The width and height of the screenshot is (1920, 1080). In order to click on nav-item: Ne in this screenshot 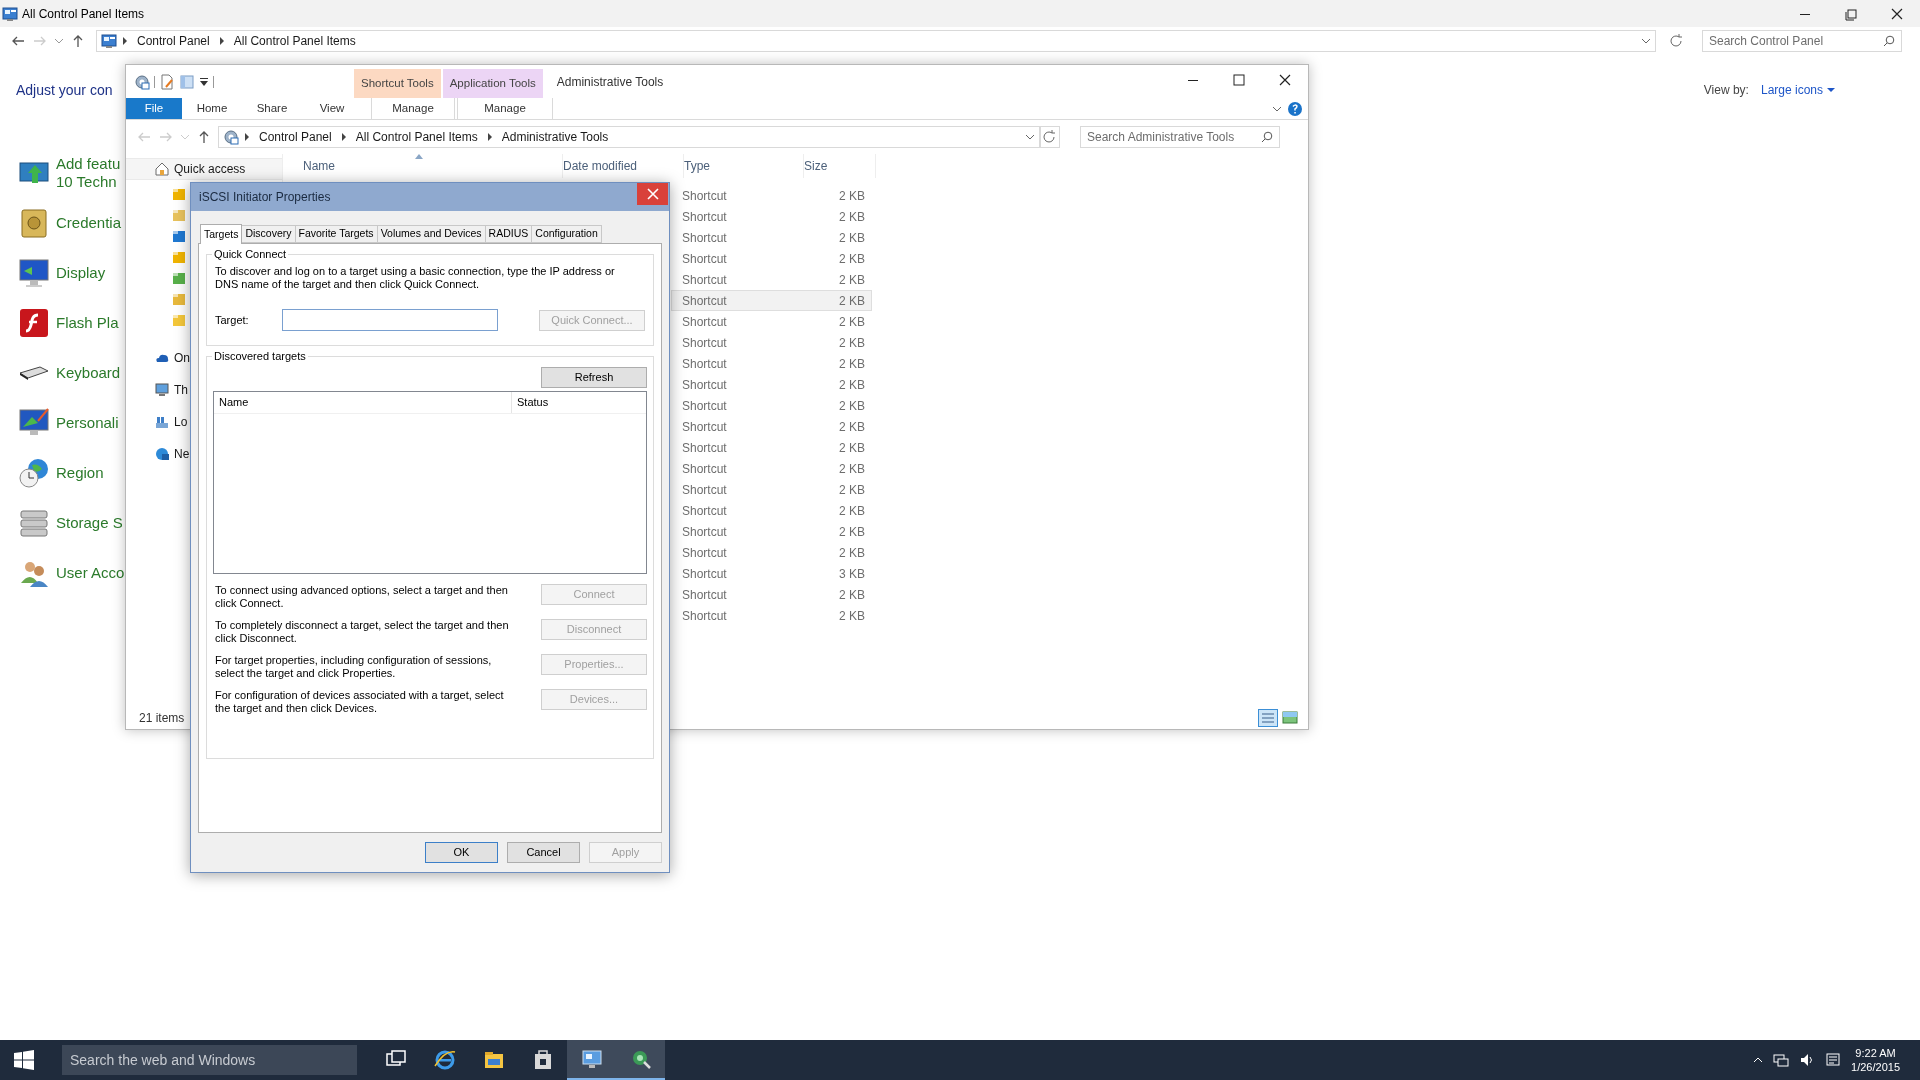, I will do `click(182, 454)`.